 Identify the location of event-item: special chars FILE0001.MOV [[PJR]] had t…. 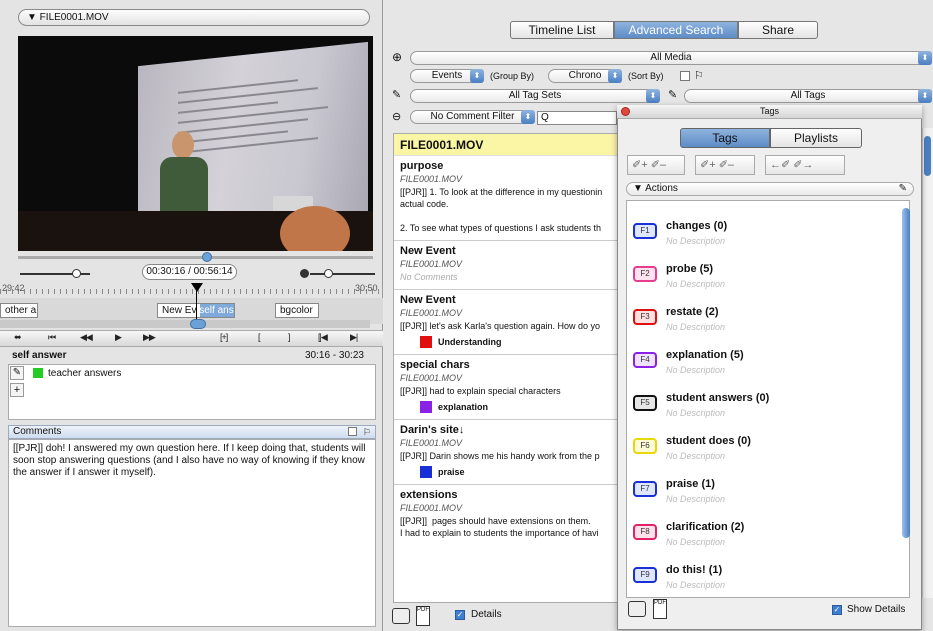
(505, 387).